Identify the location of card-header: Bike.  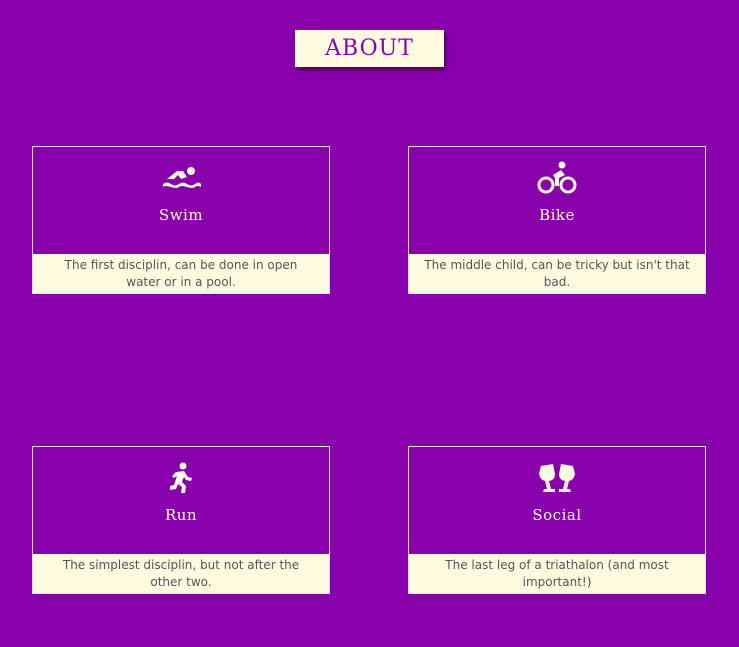
(557, 201).